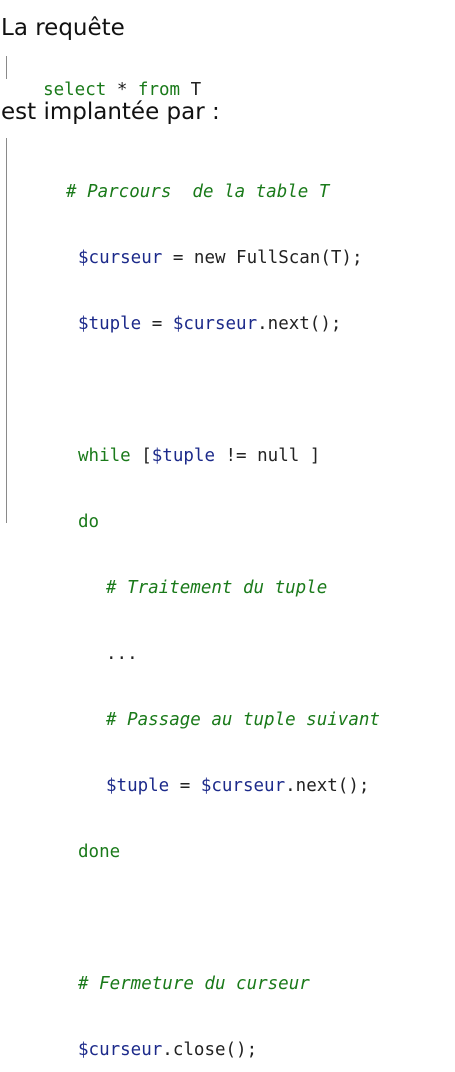 This screenshot has height=1072, width=455. I want to click on code-text: != null ], so click(267, 456).